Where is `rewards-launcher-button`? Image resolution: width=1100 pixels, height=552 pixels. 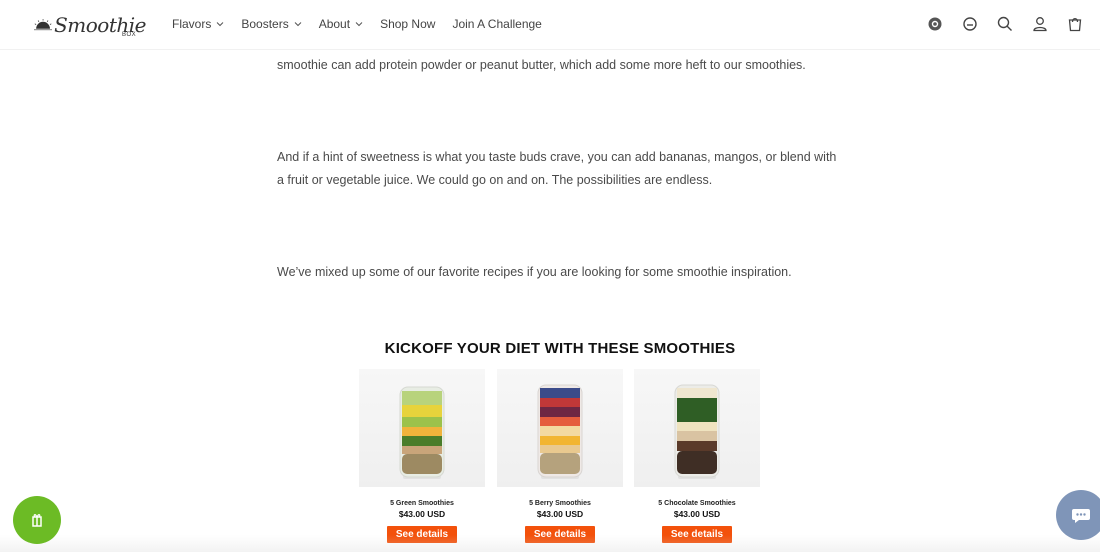 rewards-launcher-button is located at coordinates (37, 520).